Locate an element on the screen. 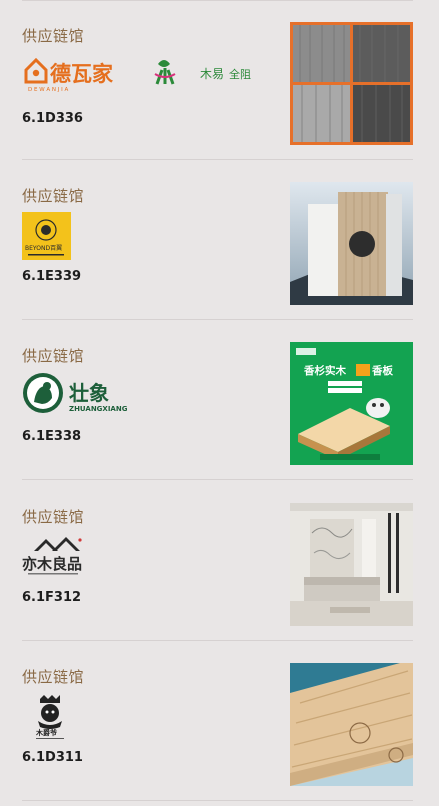 The image size is (439, 806). zhuangxiang-logo: 壮象 ZHUANGXIANG is located at coordinates (75, 393).